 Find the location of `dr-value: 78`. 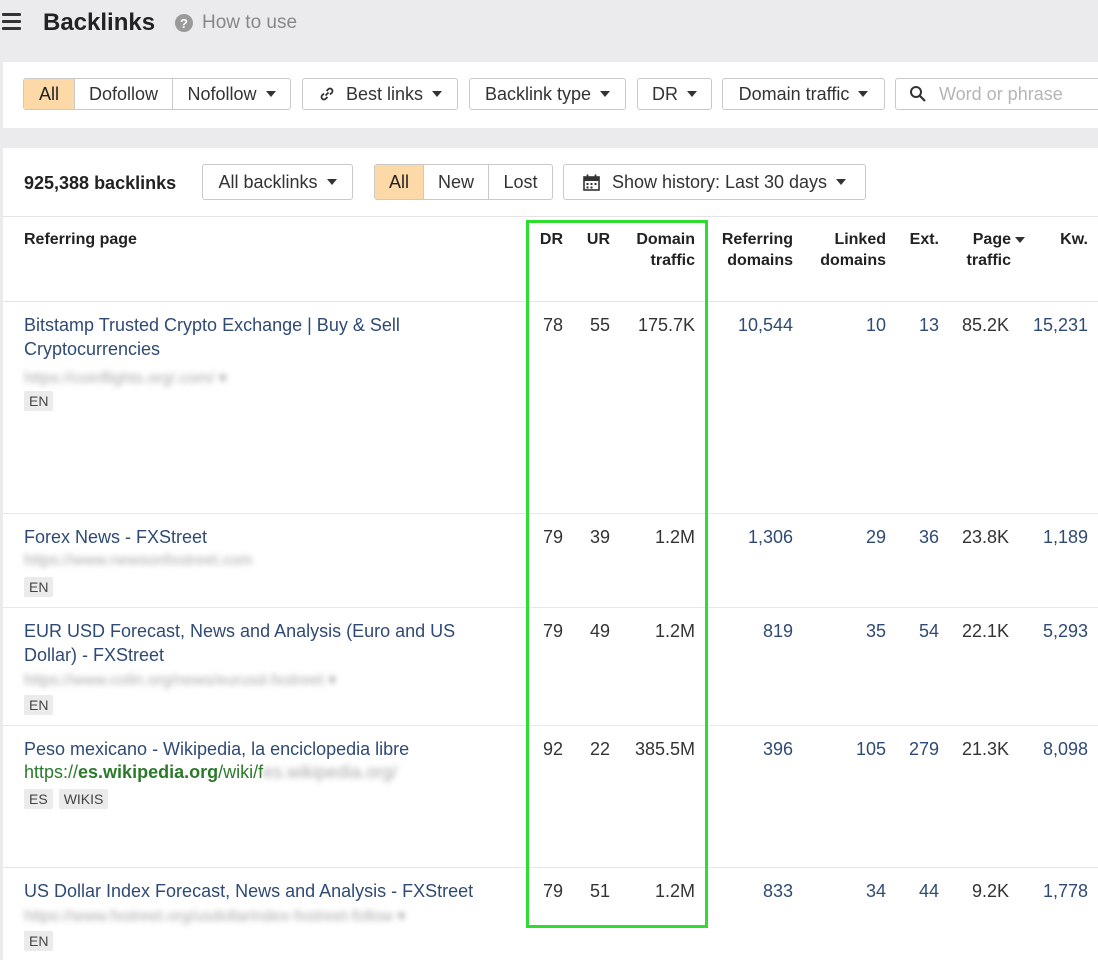

dr-value: 78 is located at coordinates (552, 325).